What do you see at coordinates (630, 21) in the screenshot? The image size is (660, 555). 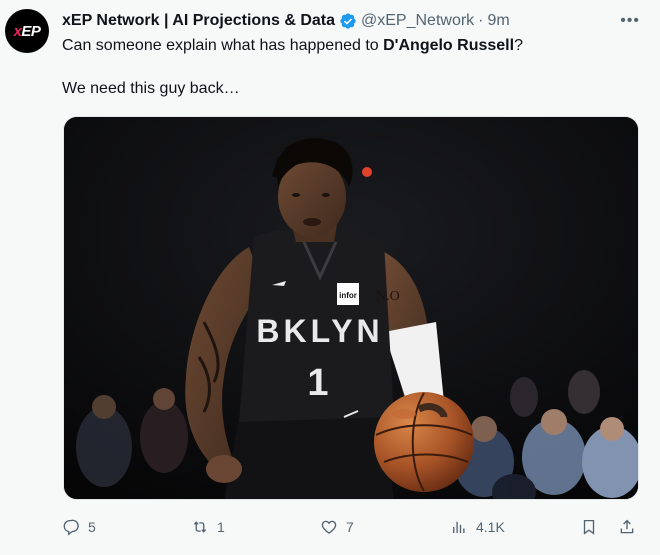 I see `more-options-button: •••` at bounding box center [630, 21].